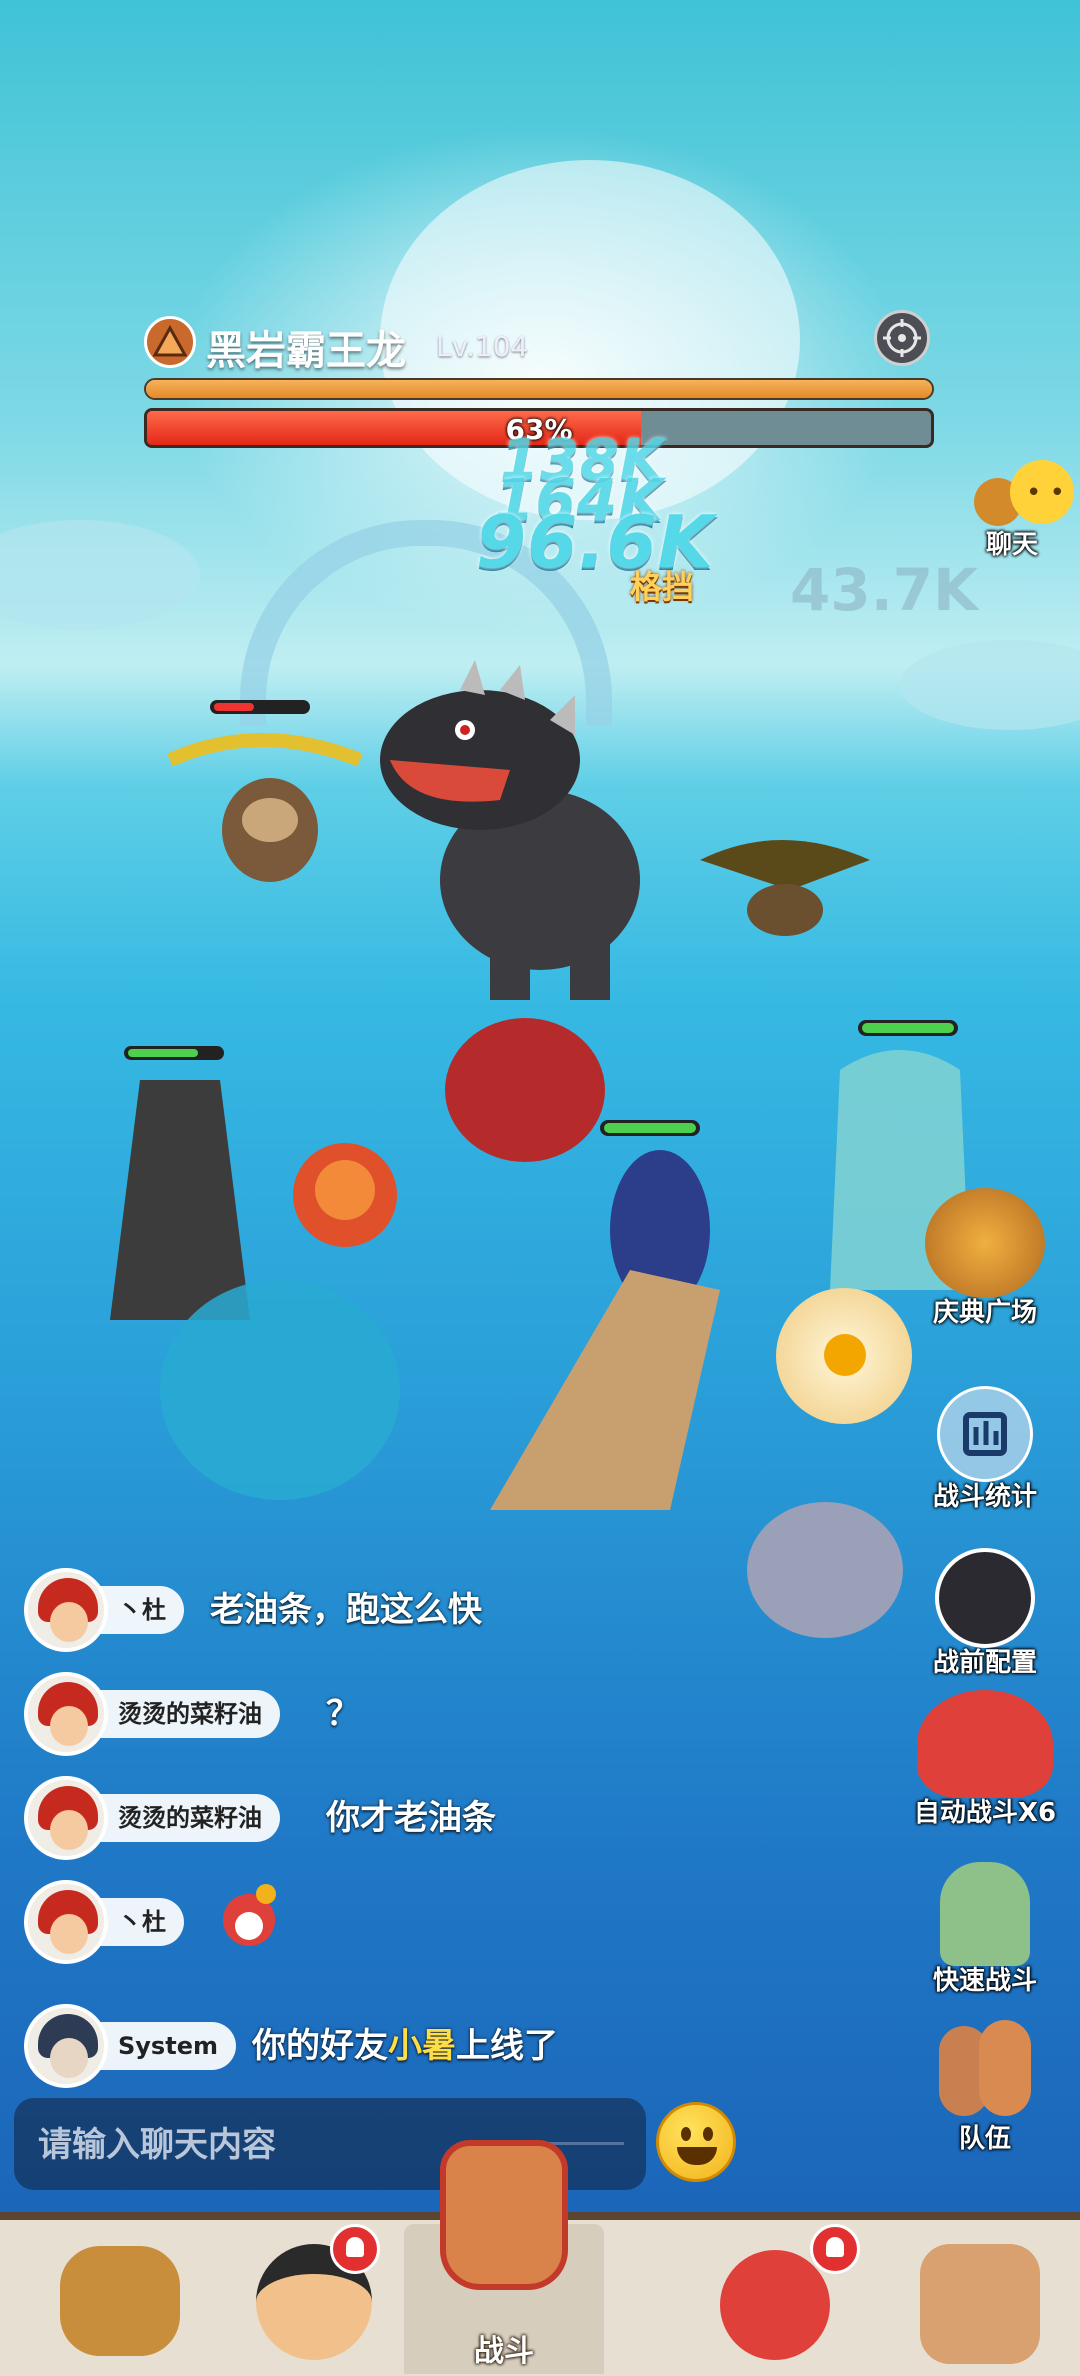  I want to click on pre-battle-config-button: 战前配置, so click(985, 1613).